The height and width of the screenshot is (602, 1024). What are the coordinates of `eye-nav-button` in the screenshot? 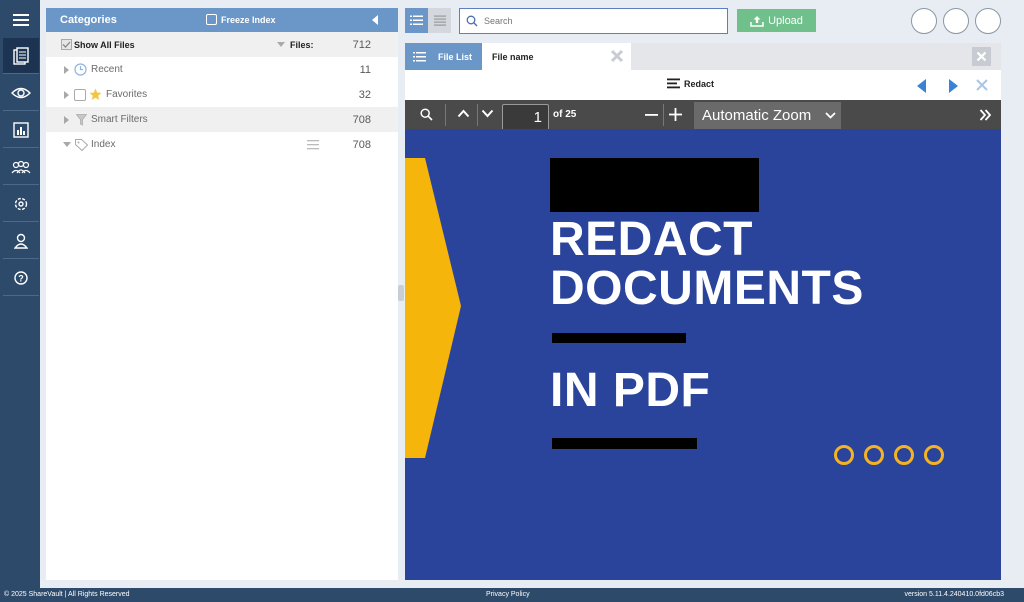 It's located at (21, 93).